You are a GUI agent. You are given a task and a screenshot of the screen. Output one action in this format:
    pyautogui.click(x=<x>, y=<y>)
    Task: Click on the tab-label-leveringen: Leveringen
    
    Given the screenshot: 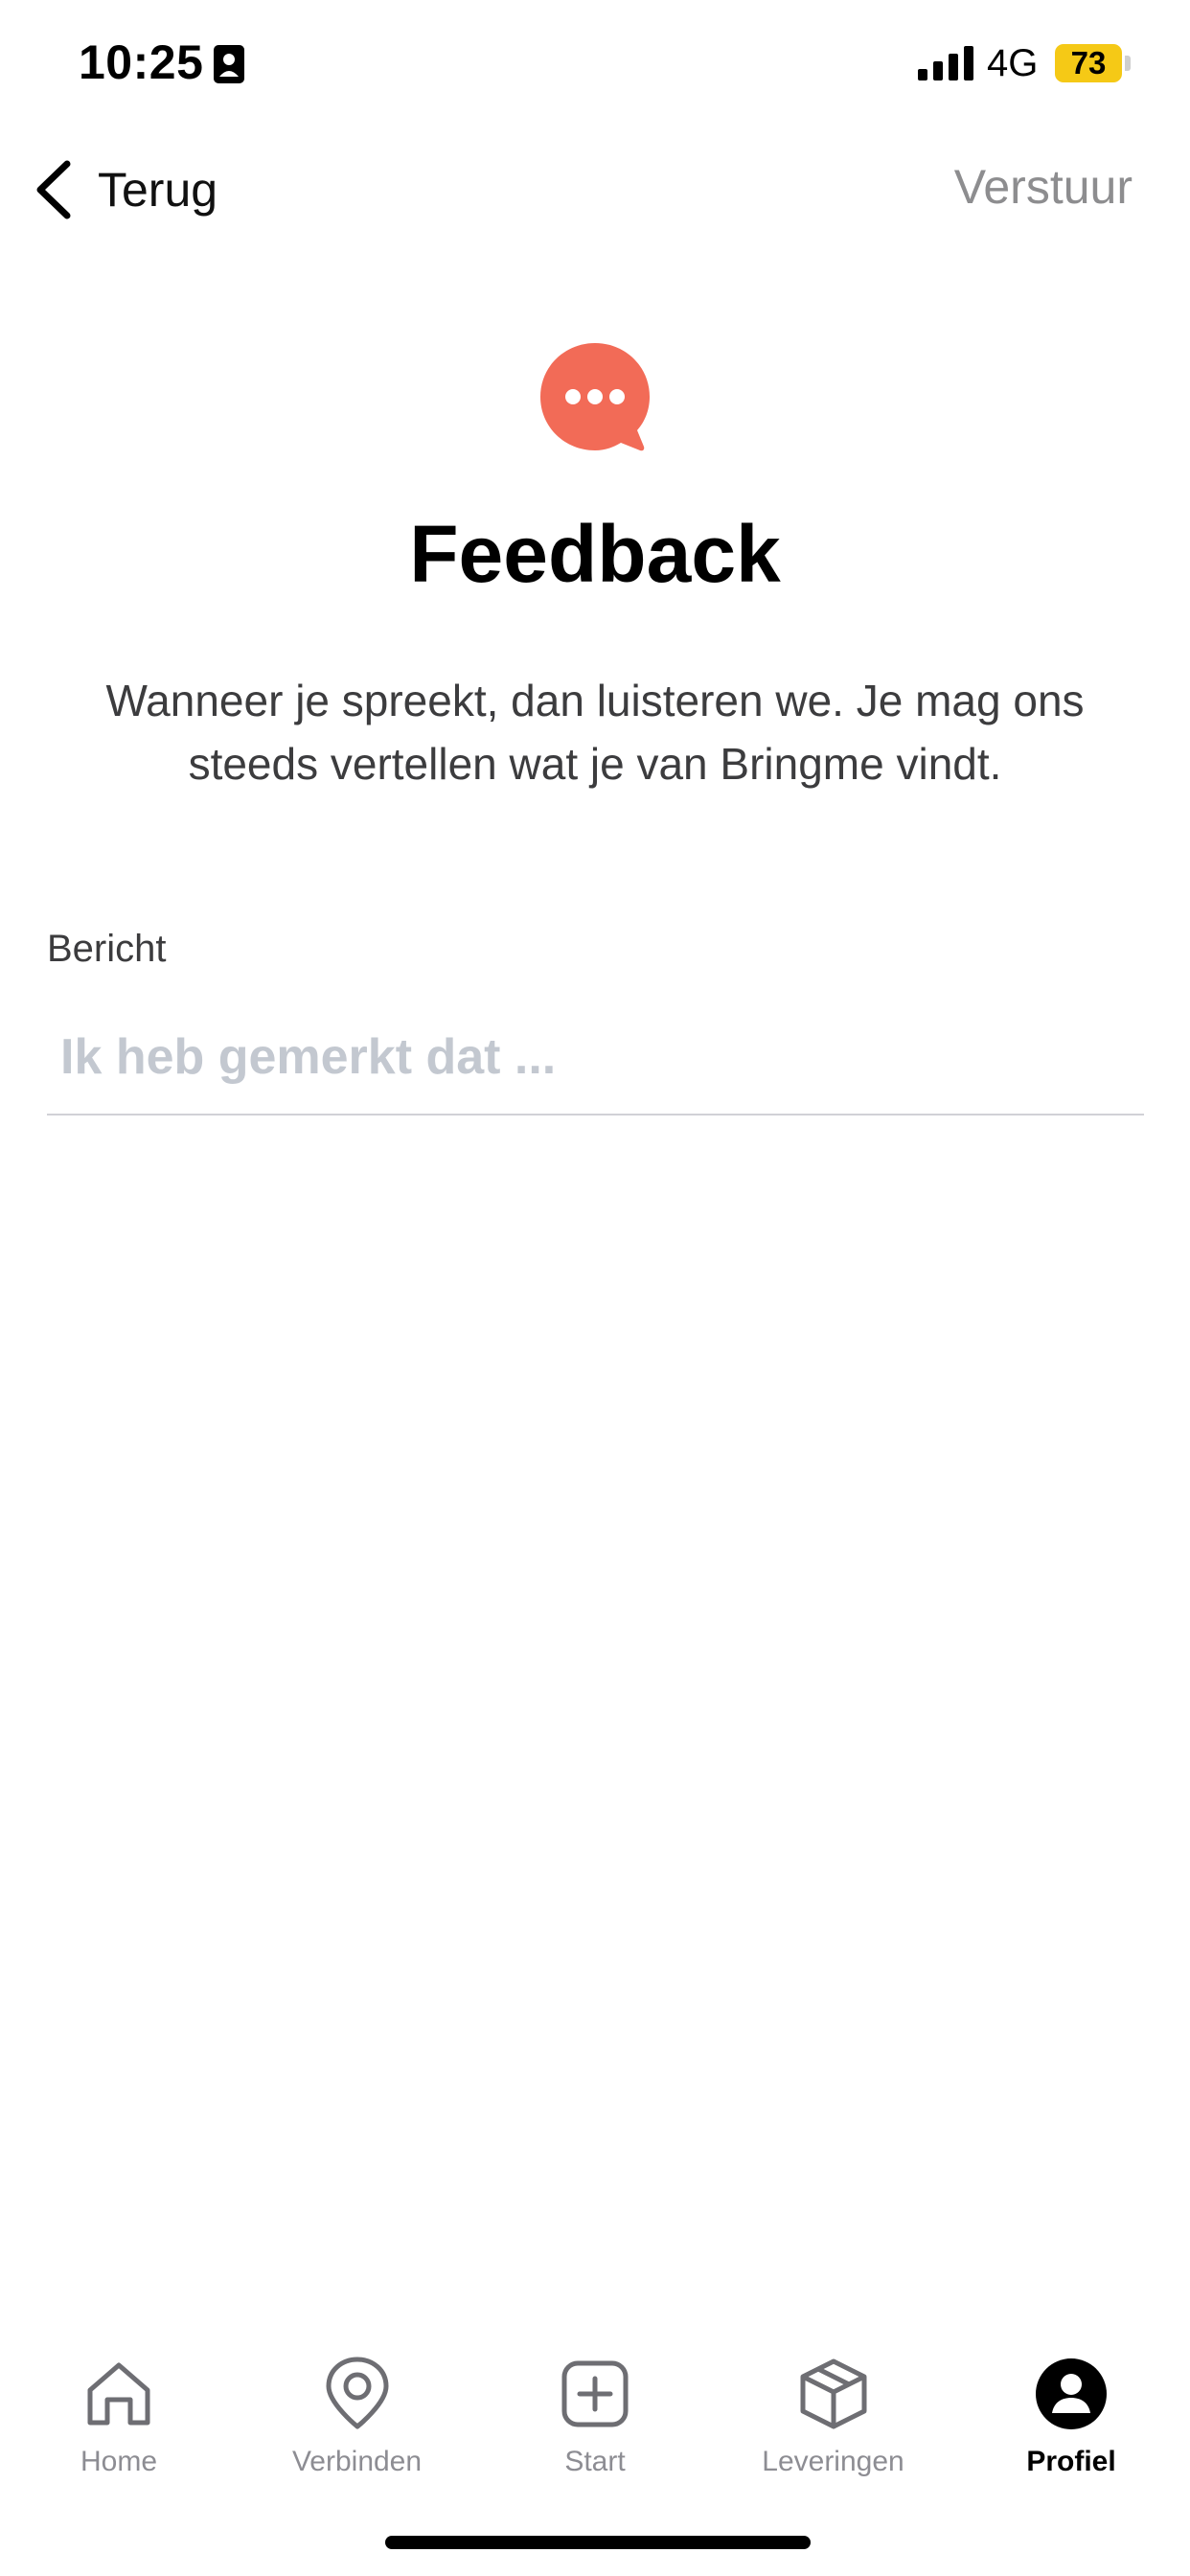 What is the action you would take?
    pyautogui.click(x=833, y=2461)
    